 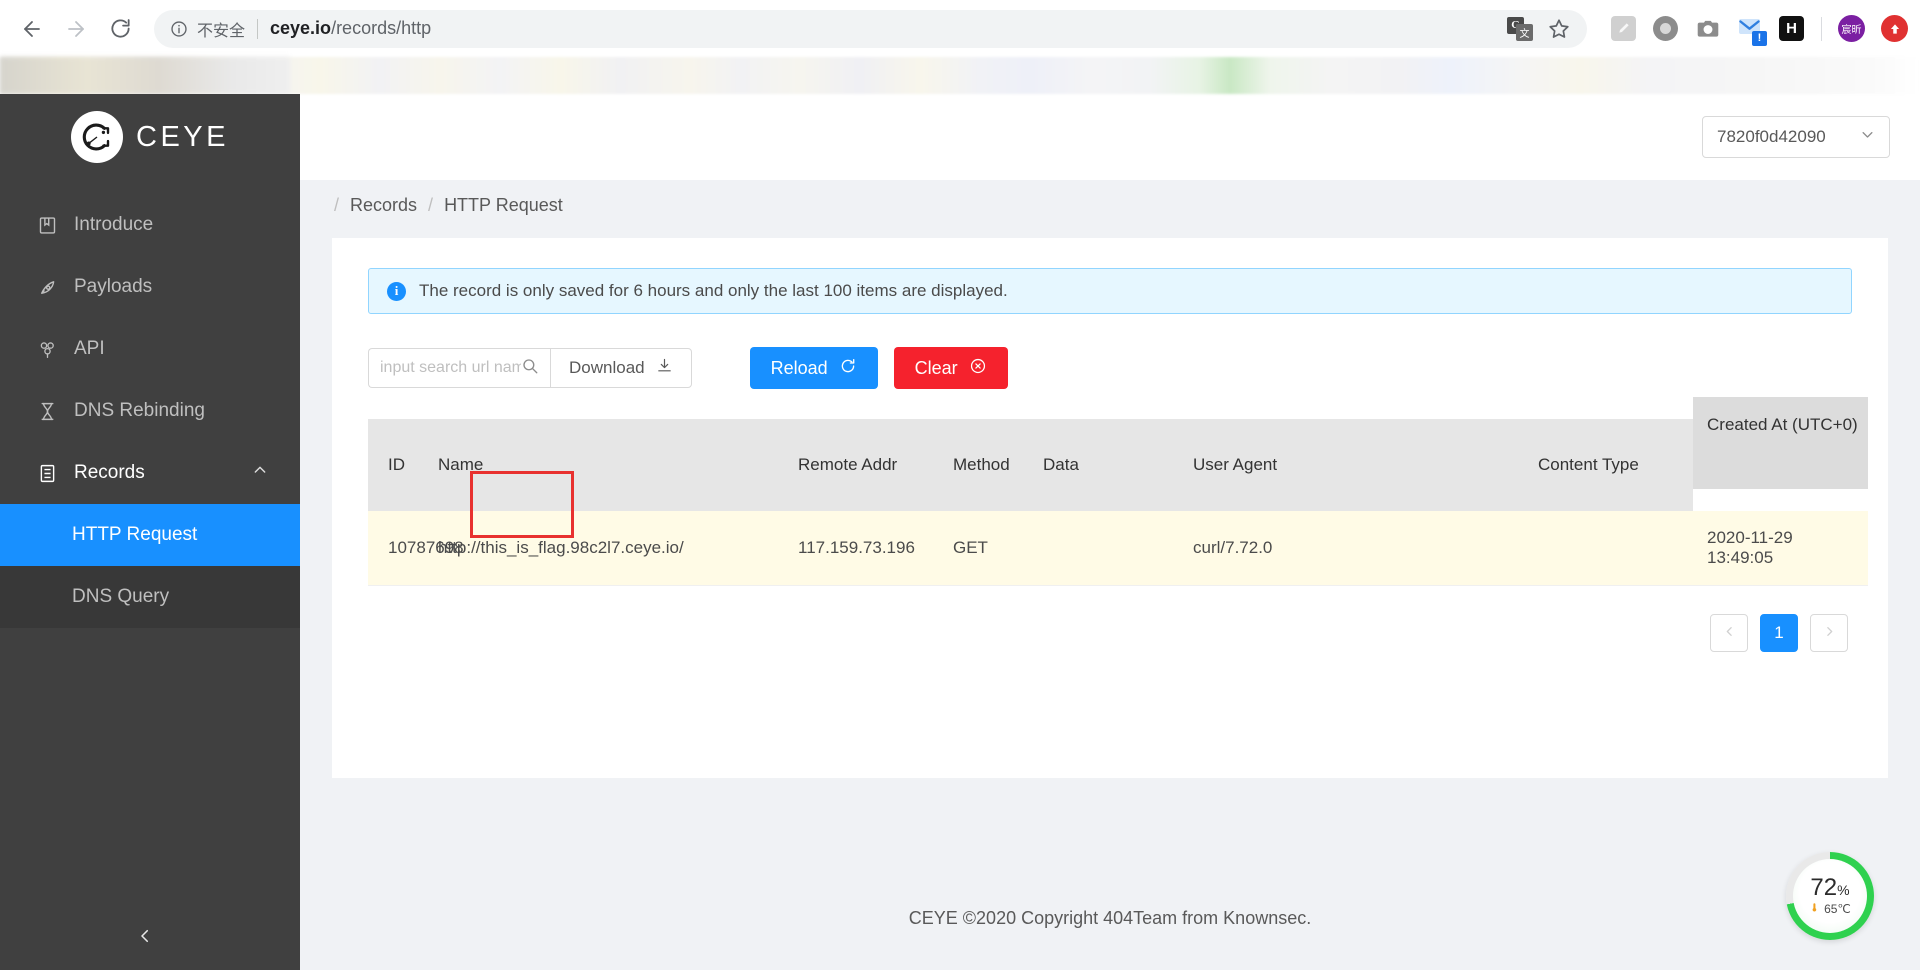 I want to click on account-selector: 7820f0d42090, so click(x=1796, y=137).